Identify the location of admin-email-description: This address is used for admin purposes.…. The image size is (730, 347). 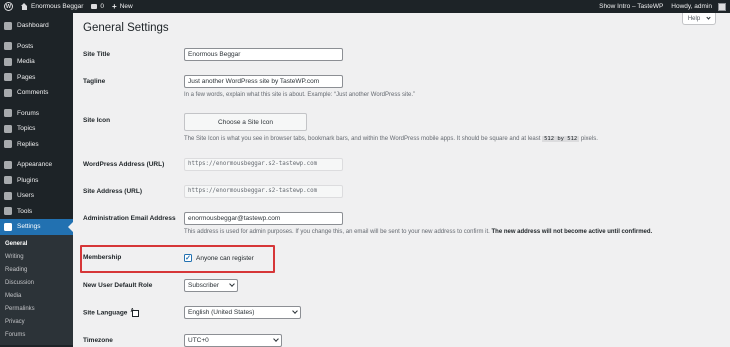
(418, 232).